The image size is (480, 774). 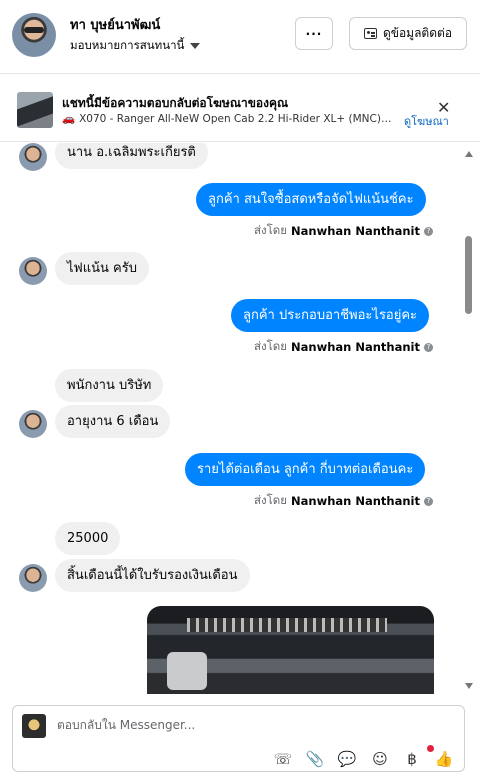 What do you see at coordinates (430, 748) in the screenshot?
I see `notification-dot` at bounding box center [430, 748].